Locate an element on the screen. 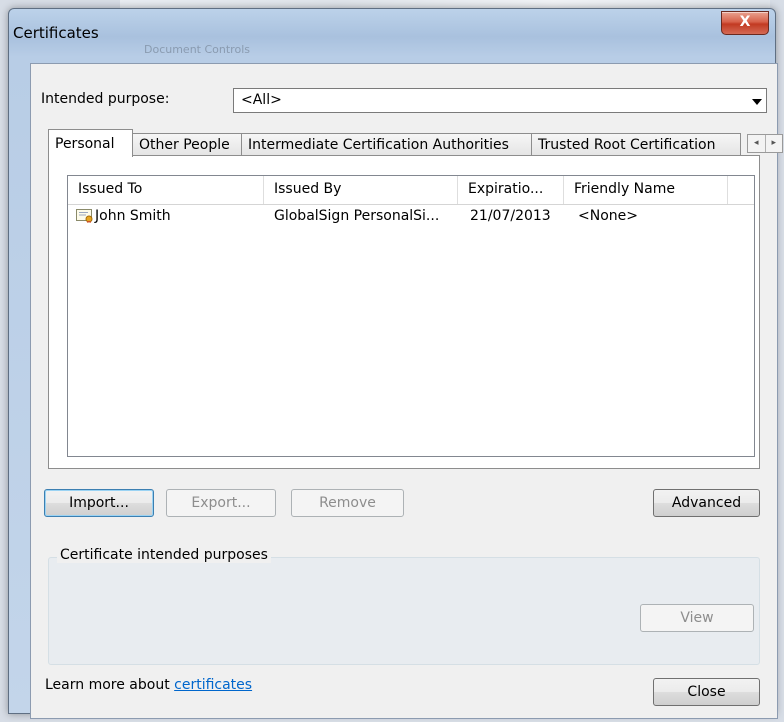 The width and height of the screenshot is (784, 722). tab-intermediate-ca: Intermediate Certification Authorities is located at coordinates (386, 144).